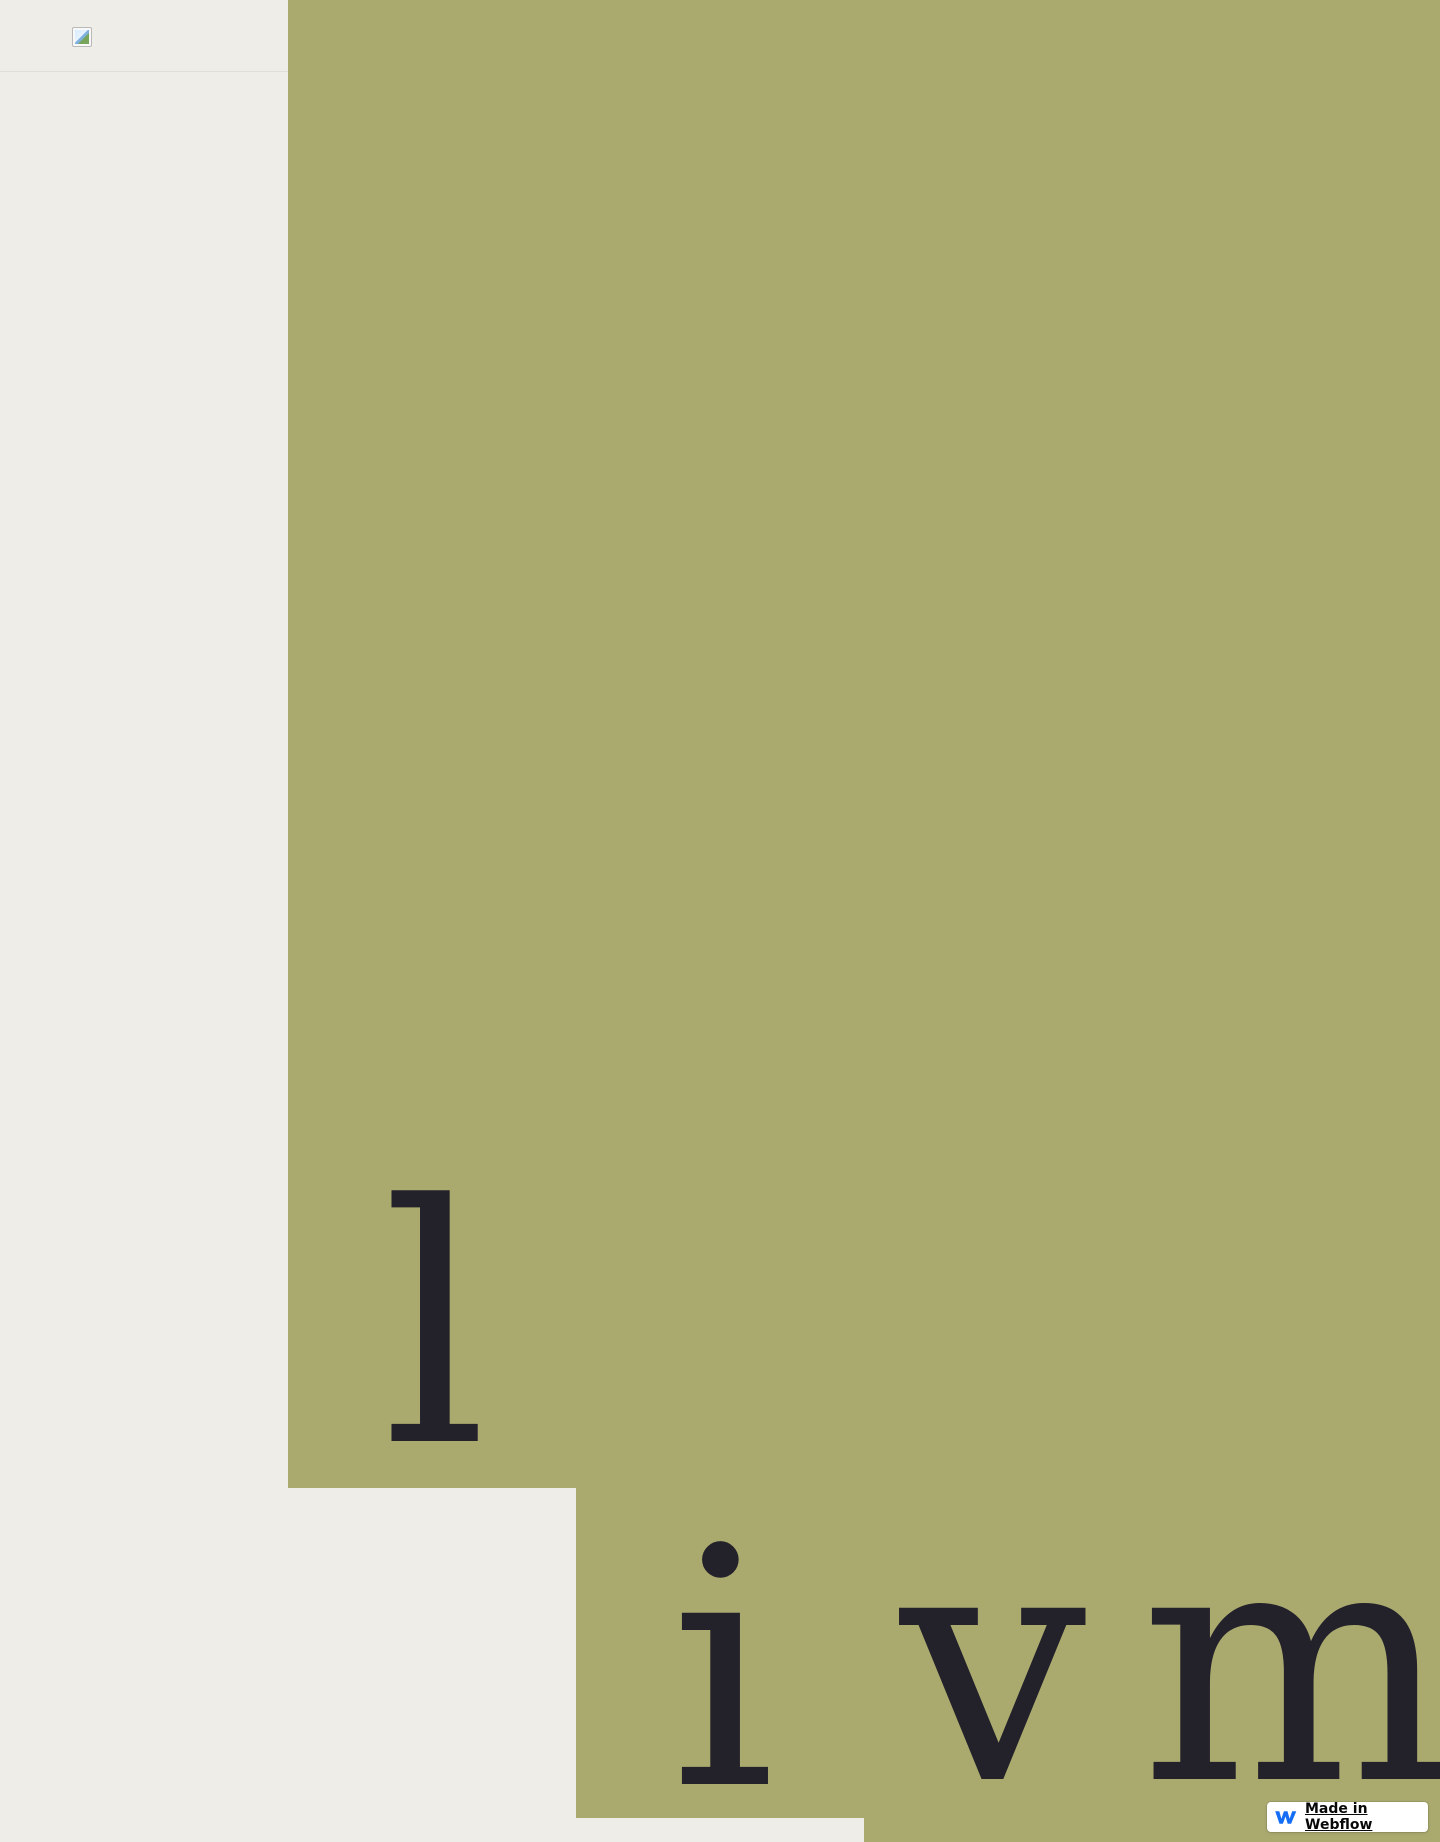 The image size is (1440, 1842). What do you see at coordinates (82, 37) in the screenshot?
I see `broken-image-icon` at bounding box center [82, 37].